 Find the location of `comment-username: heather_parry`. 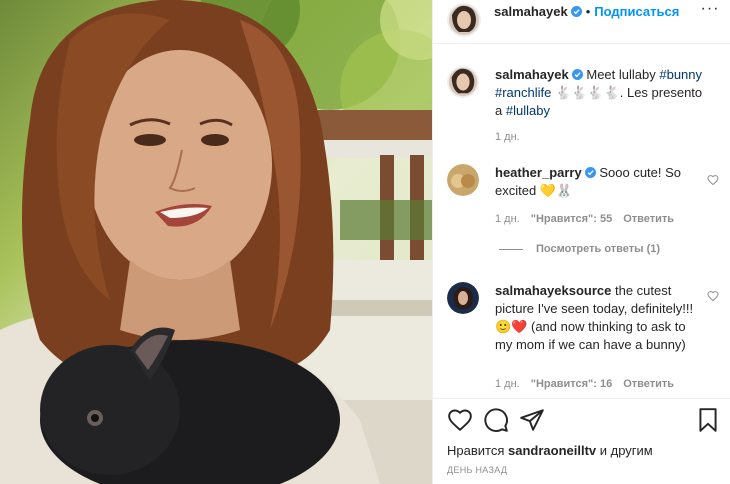

comment-username: heather_parry is located at coordinates (538, 172).